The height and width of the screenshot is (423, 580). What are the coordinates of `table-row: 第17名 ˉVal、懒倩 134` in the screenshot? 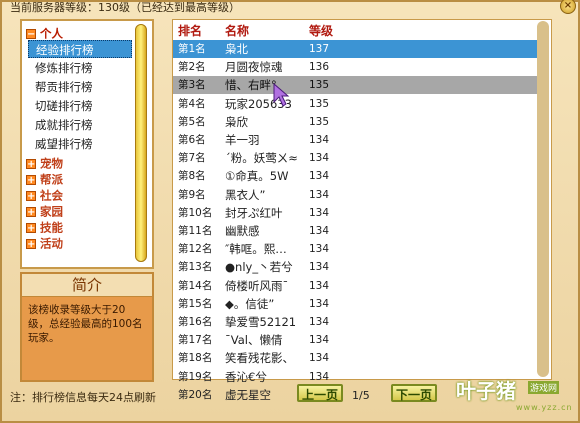 It's located at (361, 340).